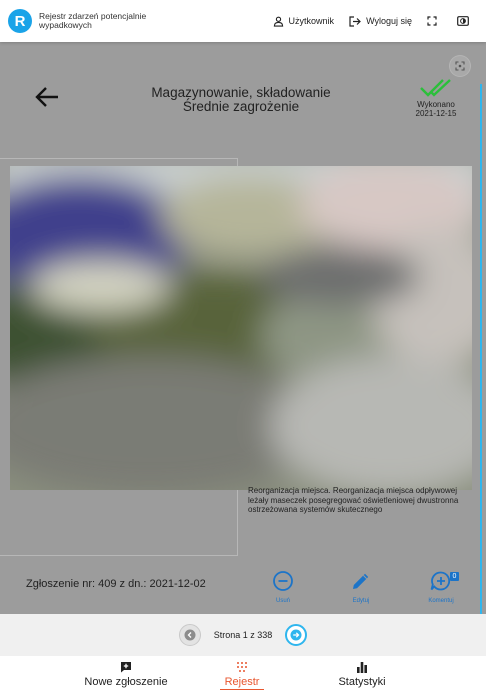 This screenshot has width=486, height=700. I want to click on previous-page-button, so click(189, 635).